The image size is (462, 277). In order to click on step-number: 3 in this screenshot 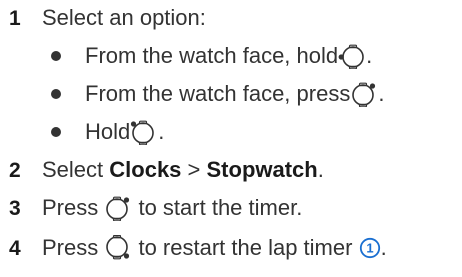, I will do `click(15, 208)`.